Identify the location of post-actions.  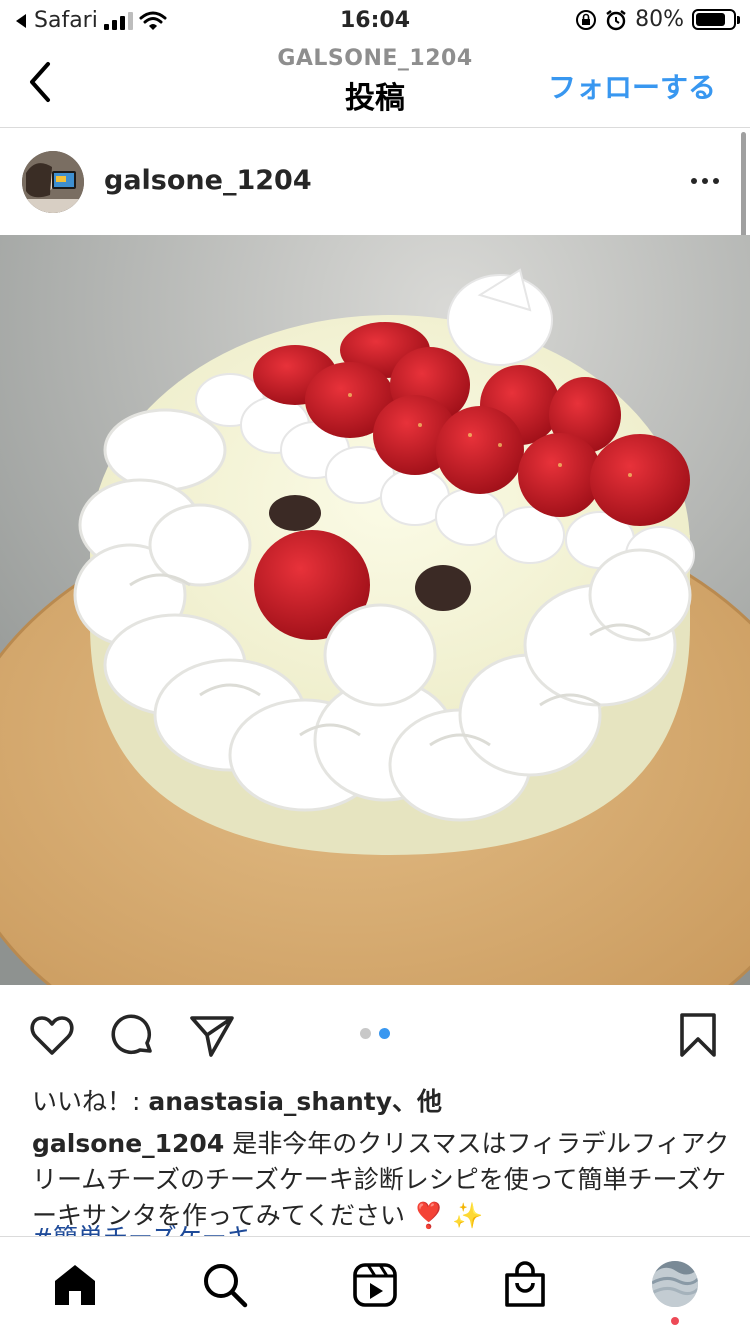
(375, 1035).